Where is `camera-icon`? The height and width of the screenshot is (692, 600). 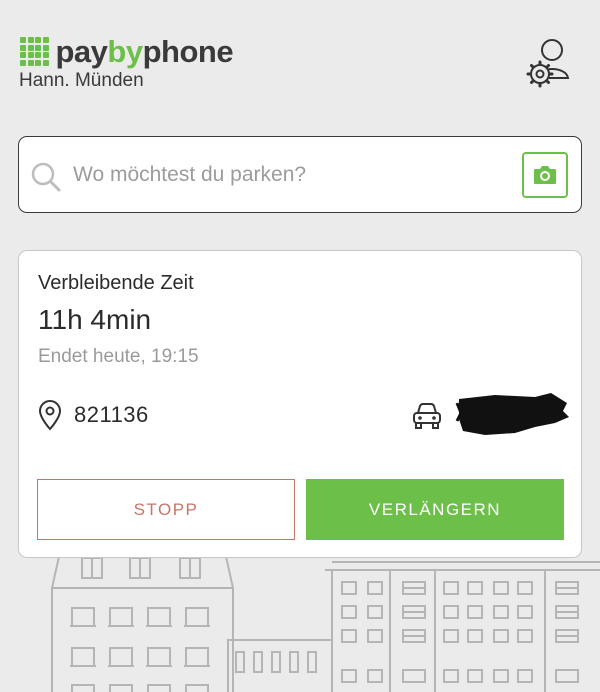 camera-icon is located at coordinates (545, 175).